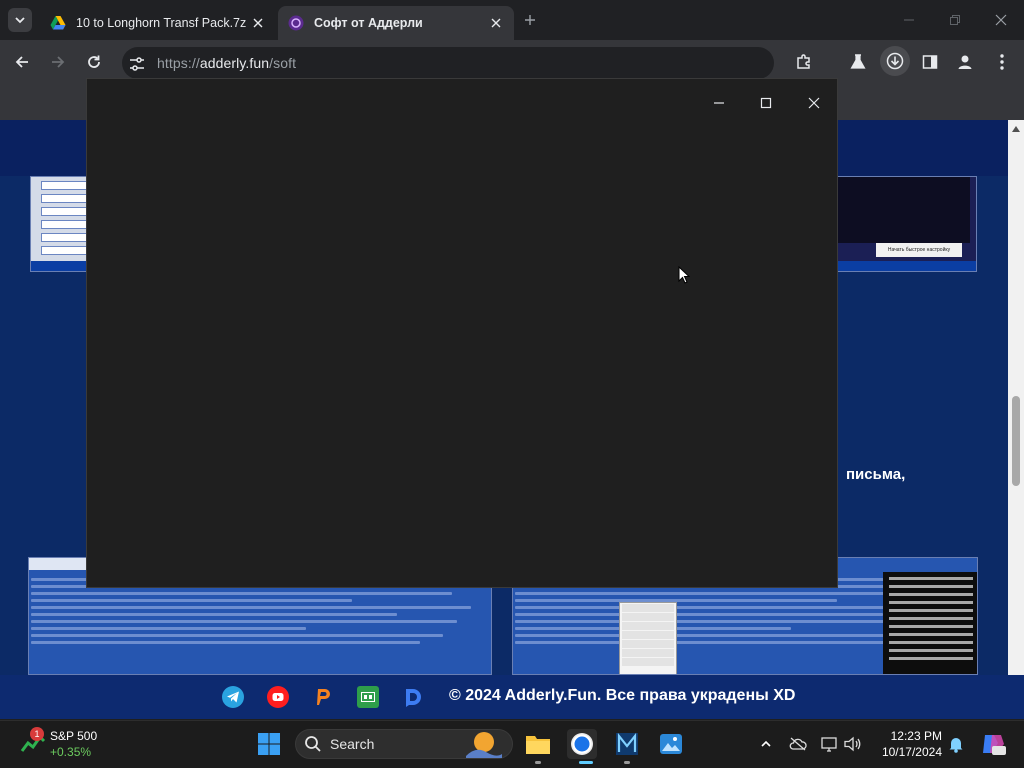 This screenshot has height=768, width=1024. What do you see at coordinates (368, 697) in the screenshot?
I see `gamejolt-icon` at bounding box center [368, 697].